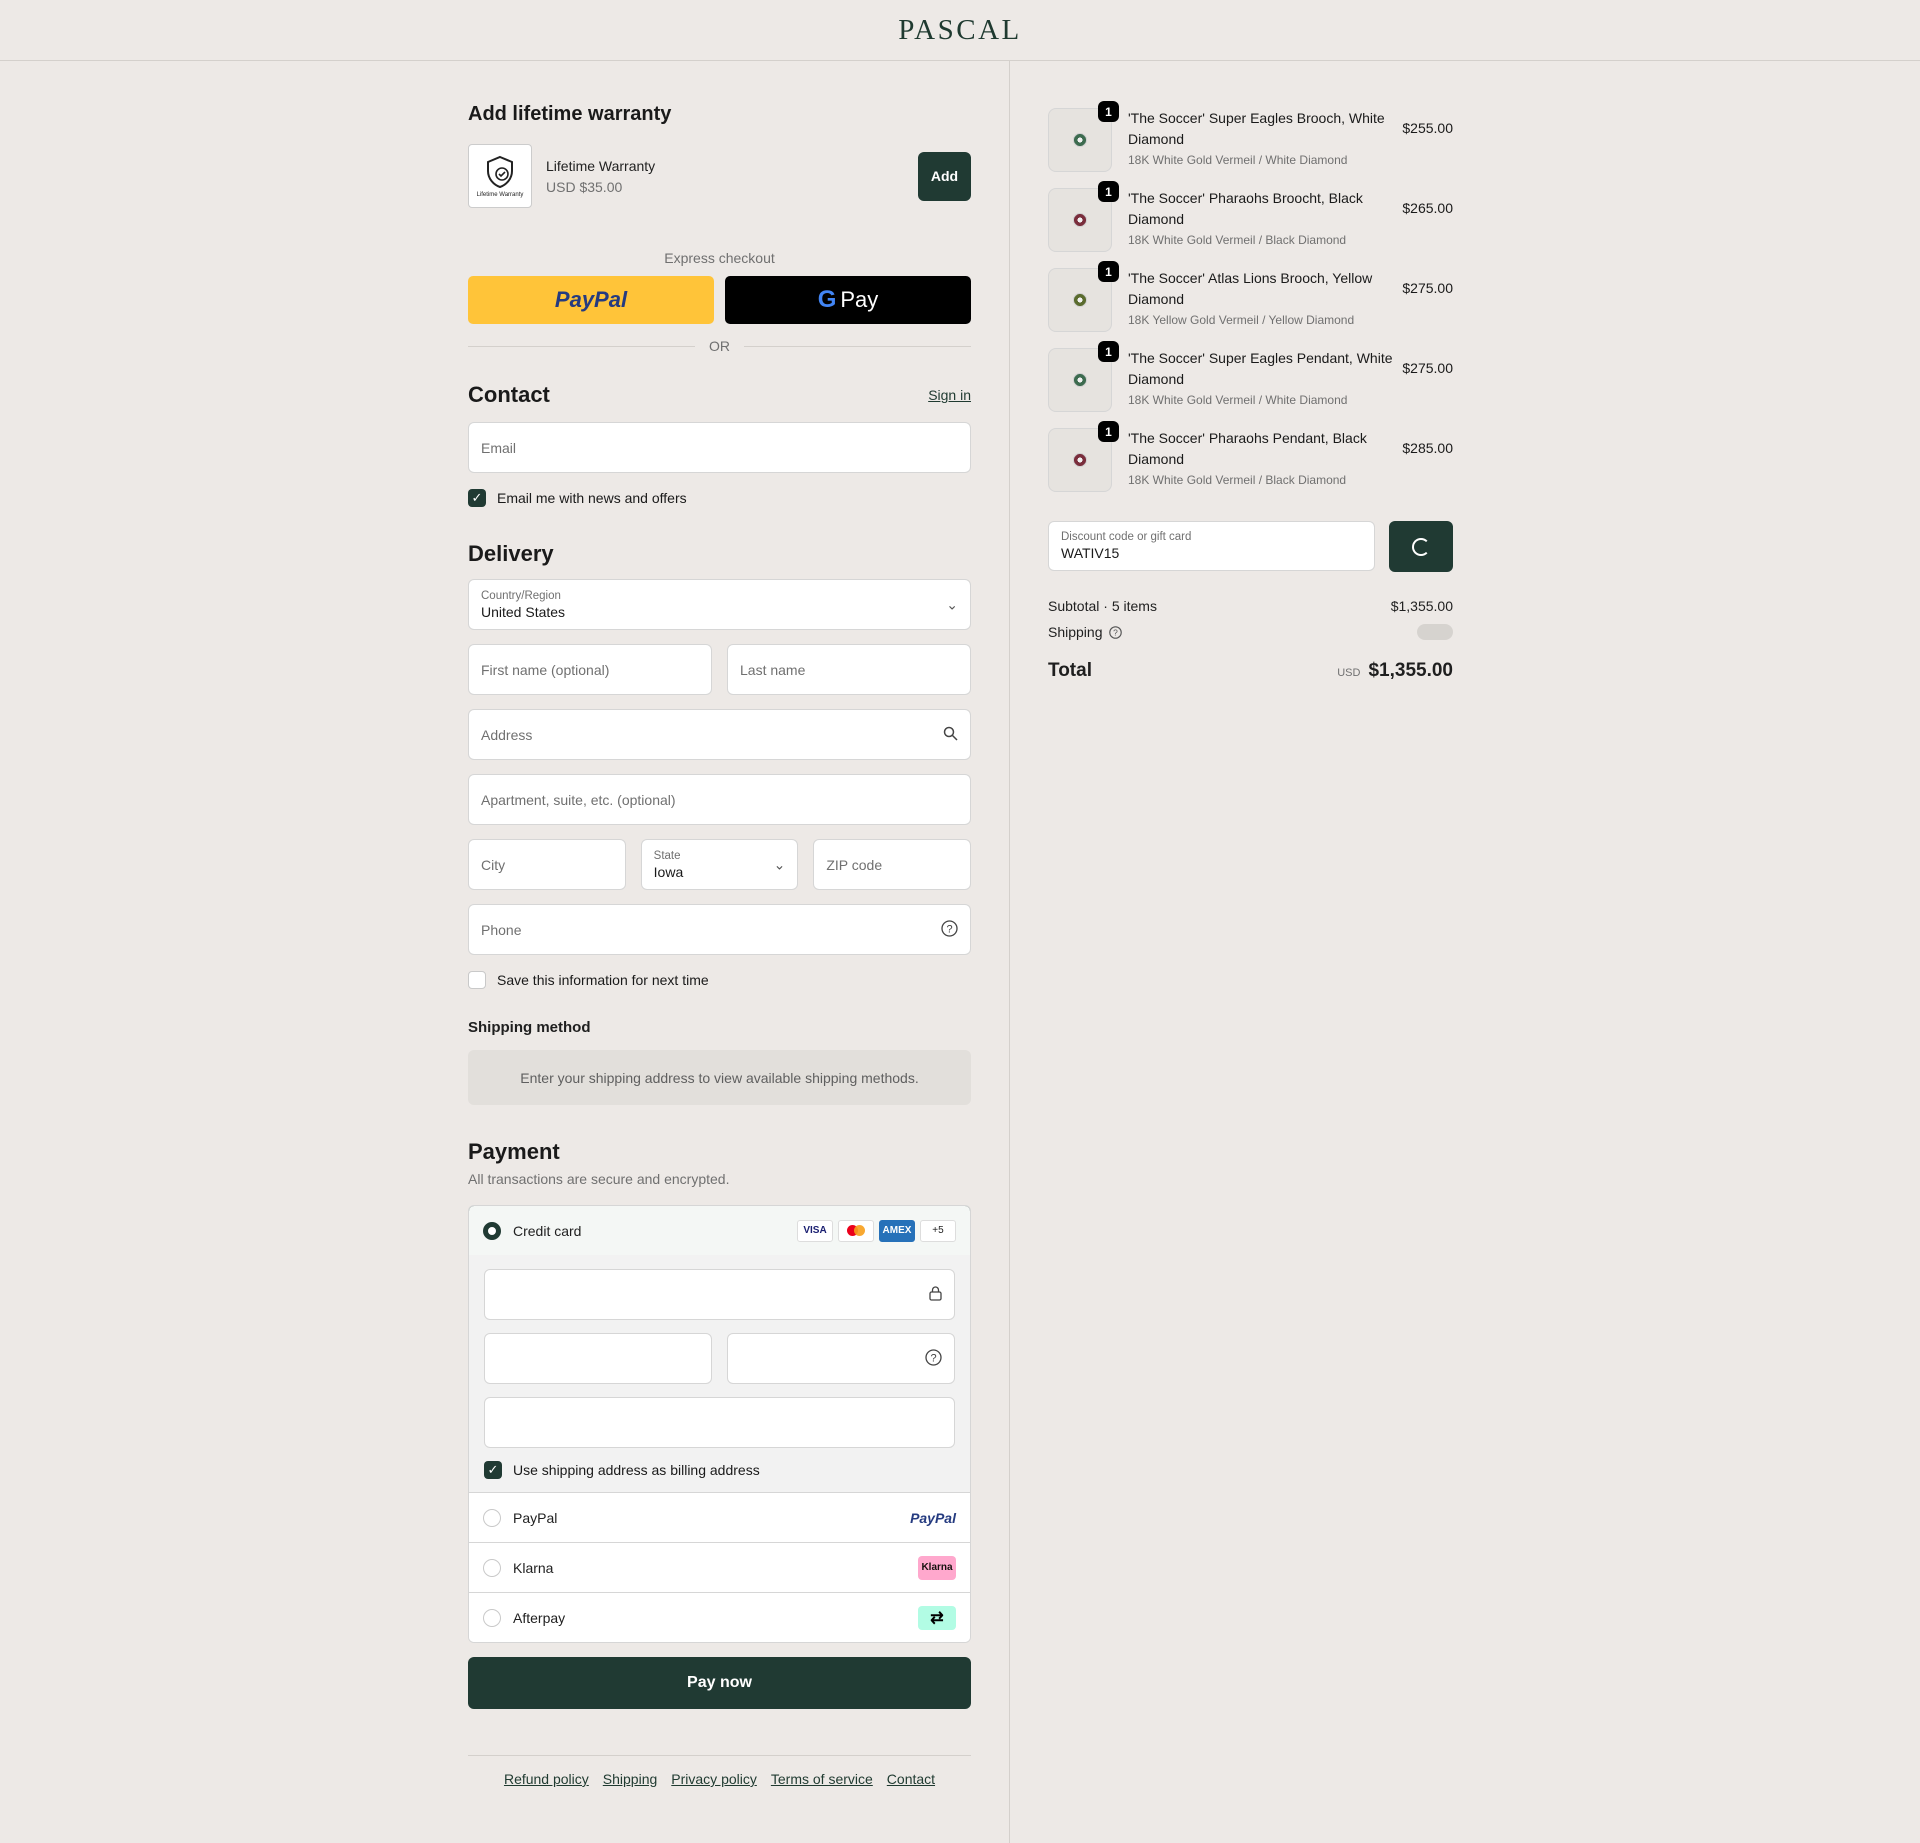 The width and height of the screenshot is (1920, 1843). What do you see at coordinates (1009, 952) in the screenshot?
I see `column-divider` at bounding box center [1009, 952].